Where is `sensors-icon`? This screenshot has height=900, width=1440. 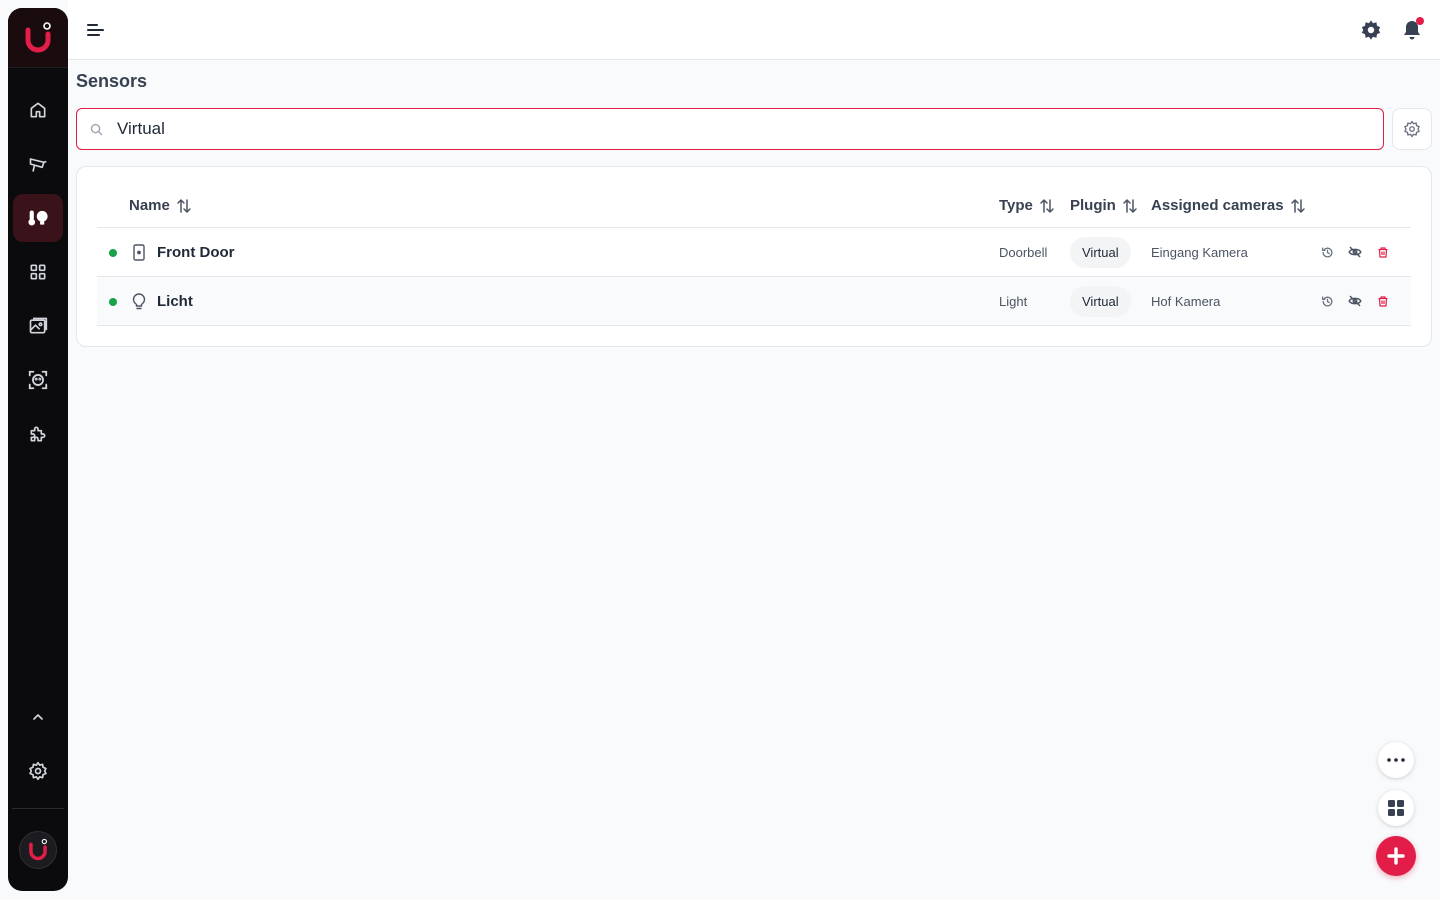
sensors-icon is located at coordinates (38, 218).